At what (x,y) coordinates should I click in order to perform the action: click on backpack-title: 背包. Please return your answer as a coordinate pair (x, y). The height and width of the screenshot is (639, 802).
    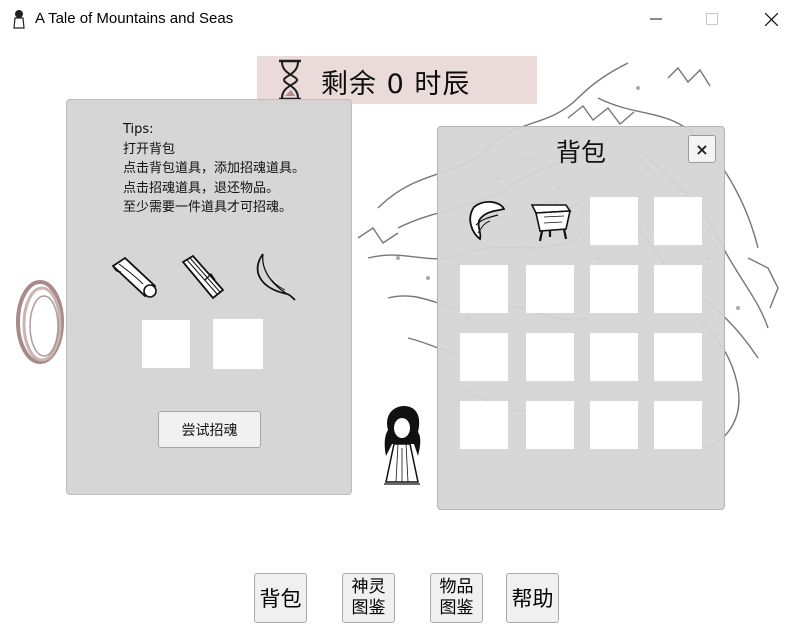
    Looking at the image, I should click on (580, 152).